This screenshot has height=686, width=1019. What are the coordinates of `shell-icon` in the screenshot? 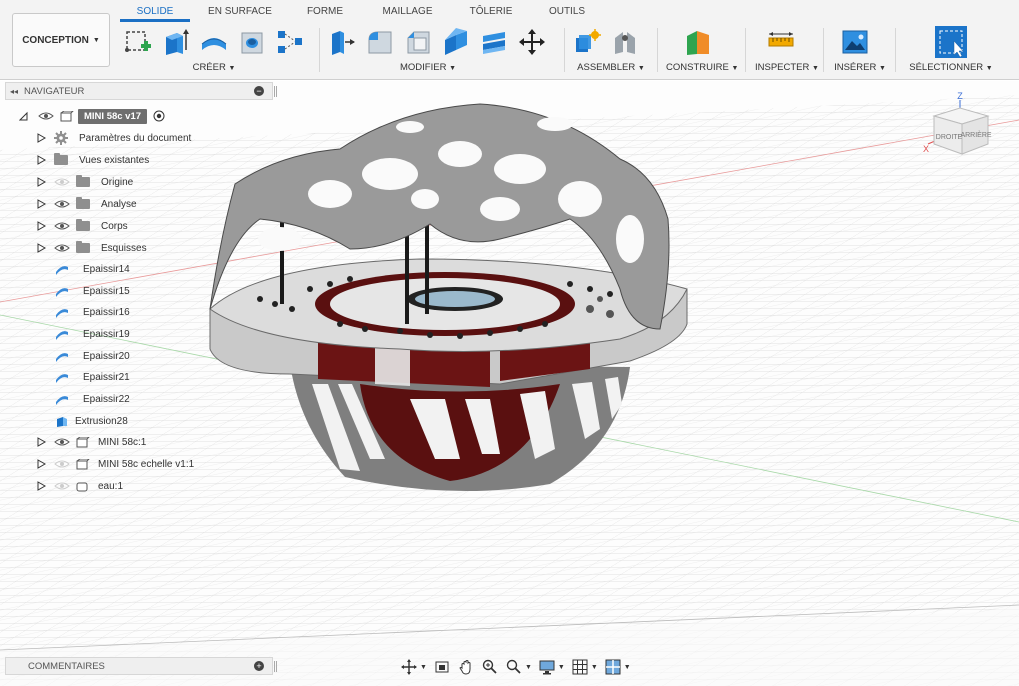 It's located at (456, 42).